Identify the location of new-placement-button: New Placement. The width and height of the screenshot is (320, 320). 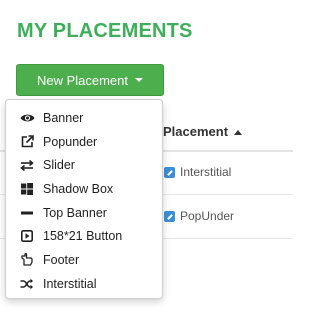
(90, 80).